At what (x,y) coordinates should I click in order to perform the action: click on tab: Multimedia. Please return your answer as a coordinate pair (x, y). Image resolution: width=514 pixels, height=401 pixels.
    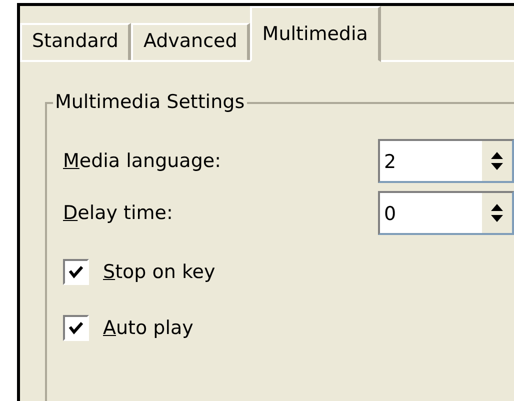
    Looking at the image, I should click on (315, 34).